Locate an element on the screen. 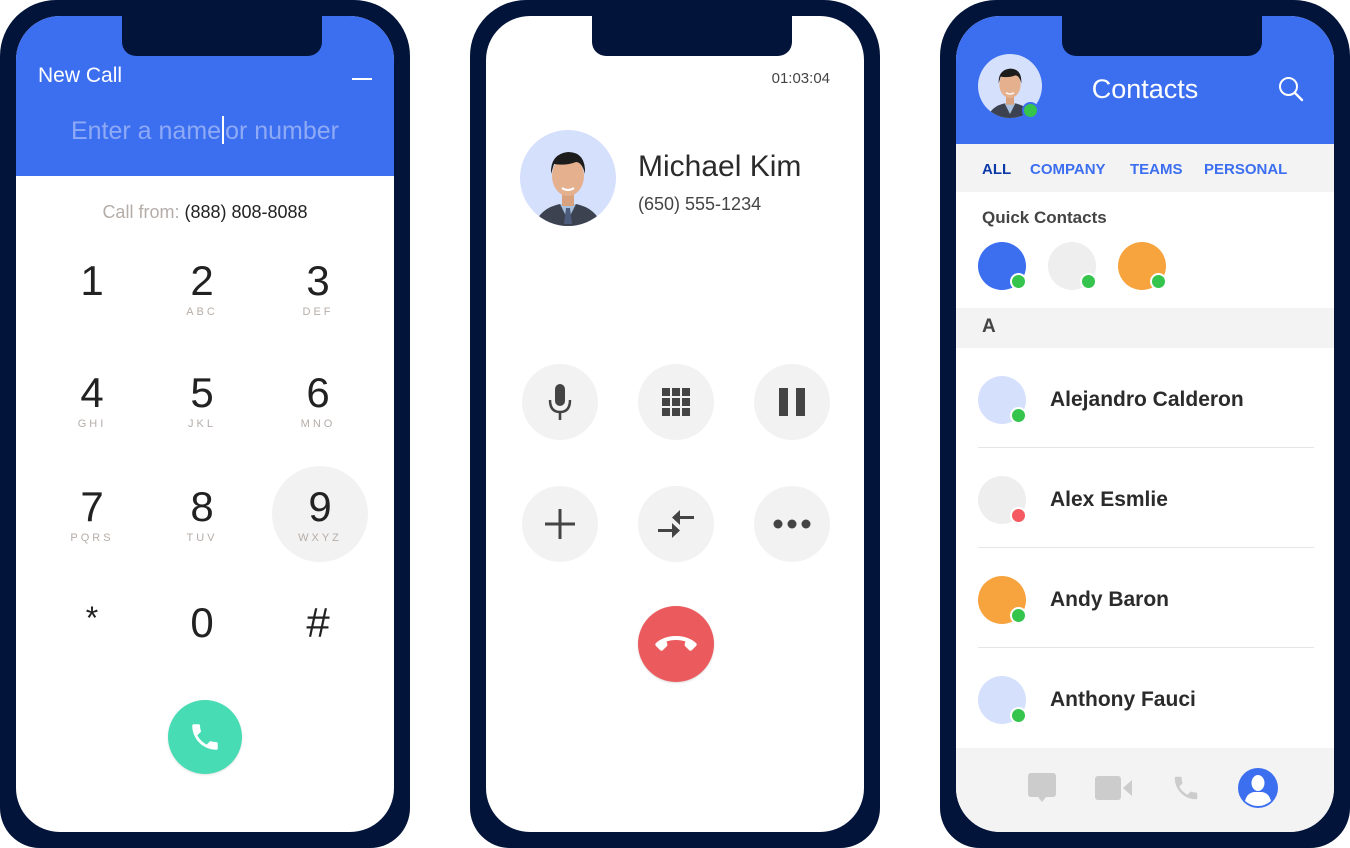  hang-up-icon is located at coordinates (676, 643).